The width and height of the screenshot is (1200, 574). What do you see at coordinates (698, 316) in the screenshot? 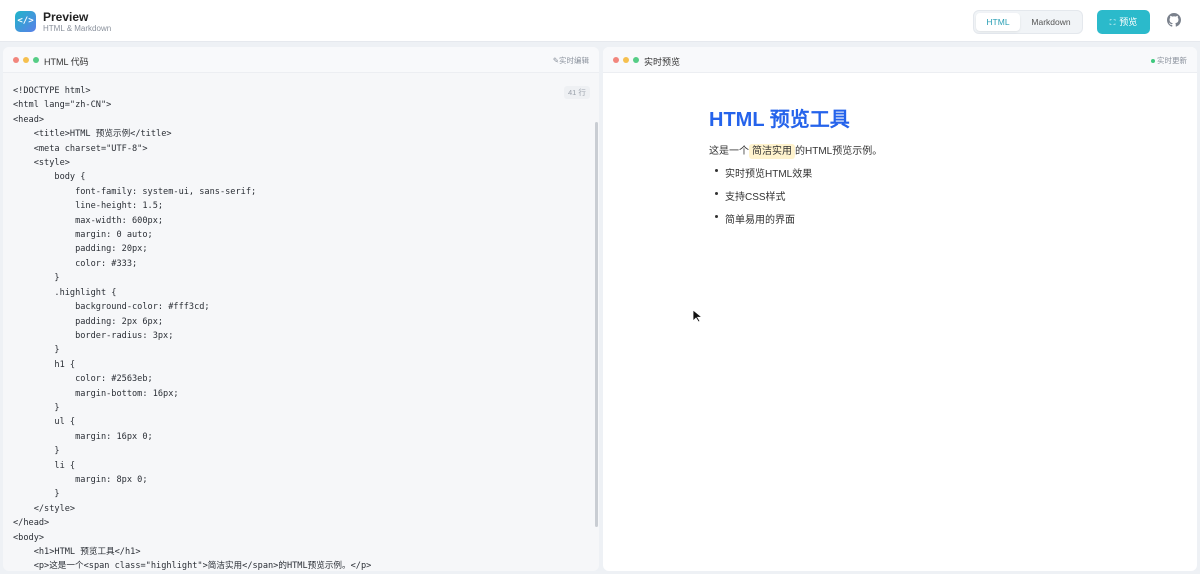
I see `mouse-cursor-icon` at bounding box center [698, 316].